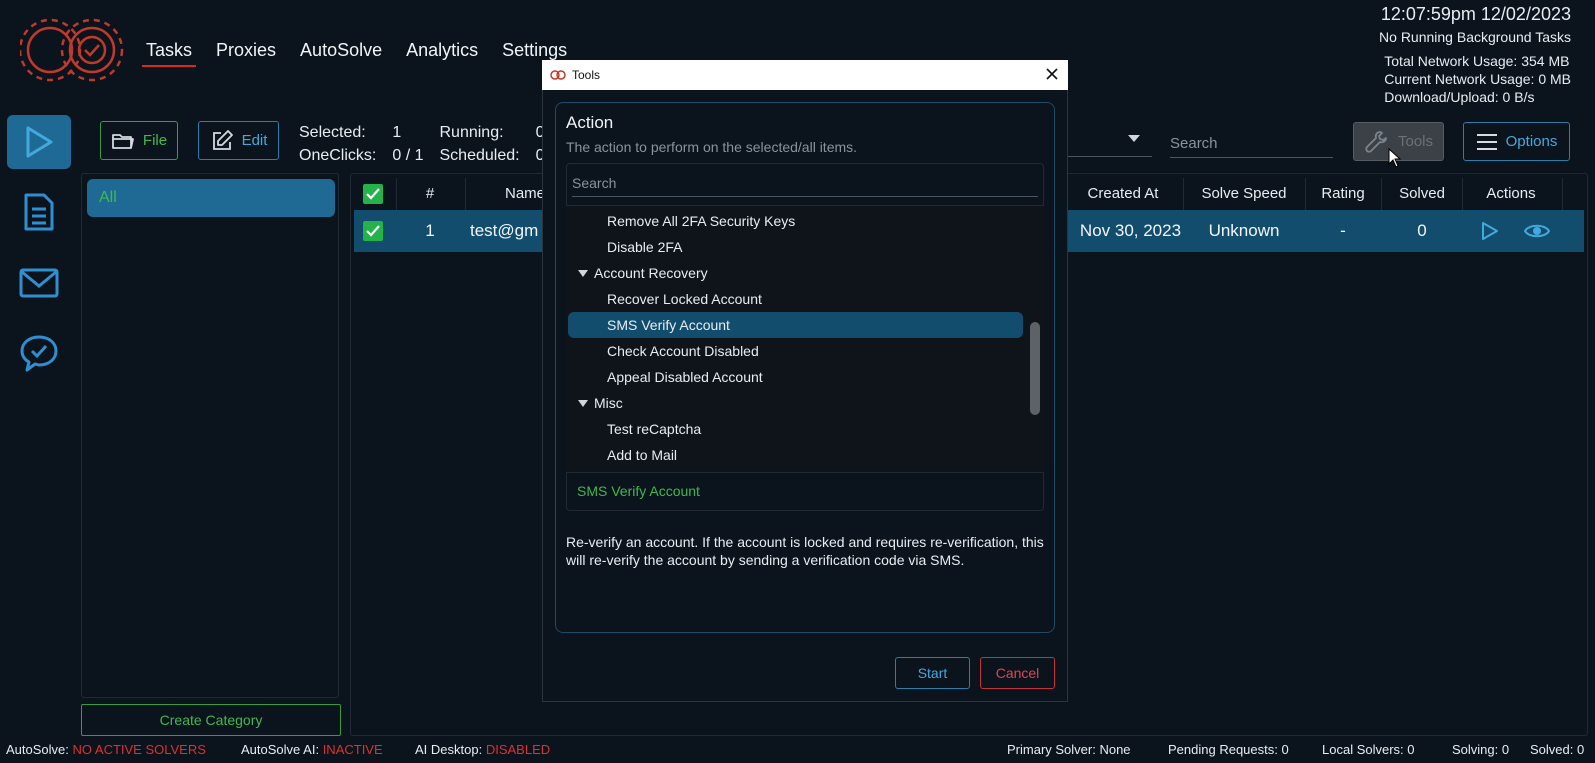 Image resolution: width=1595 pixels, height=763 pixels. I want to click on list-group-account-recovery: Account Recovery, so click(643, 273).